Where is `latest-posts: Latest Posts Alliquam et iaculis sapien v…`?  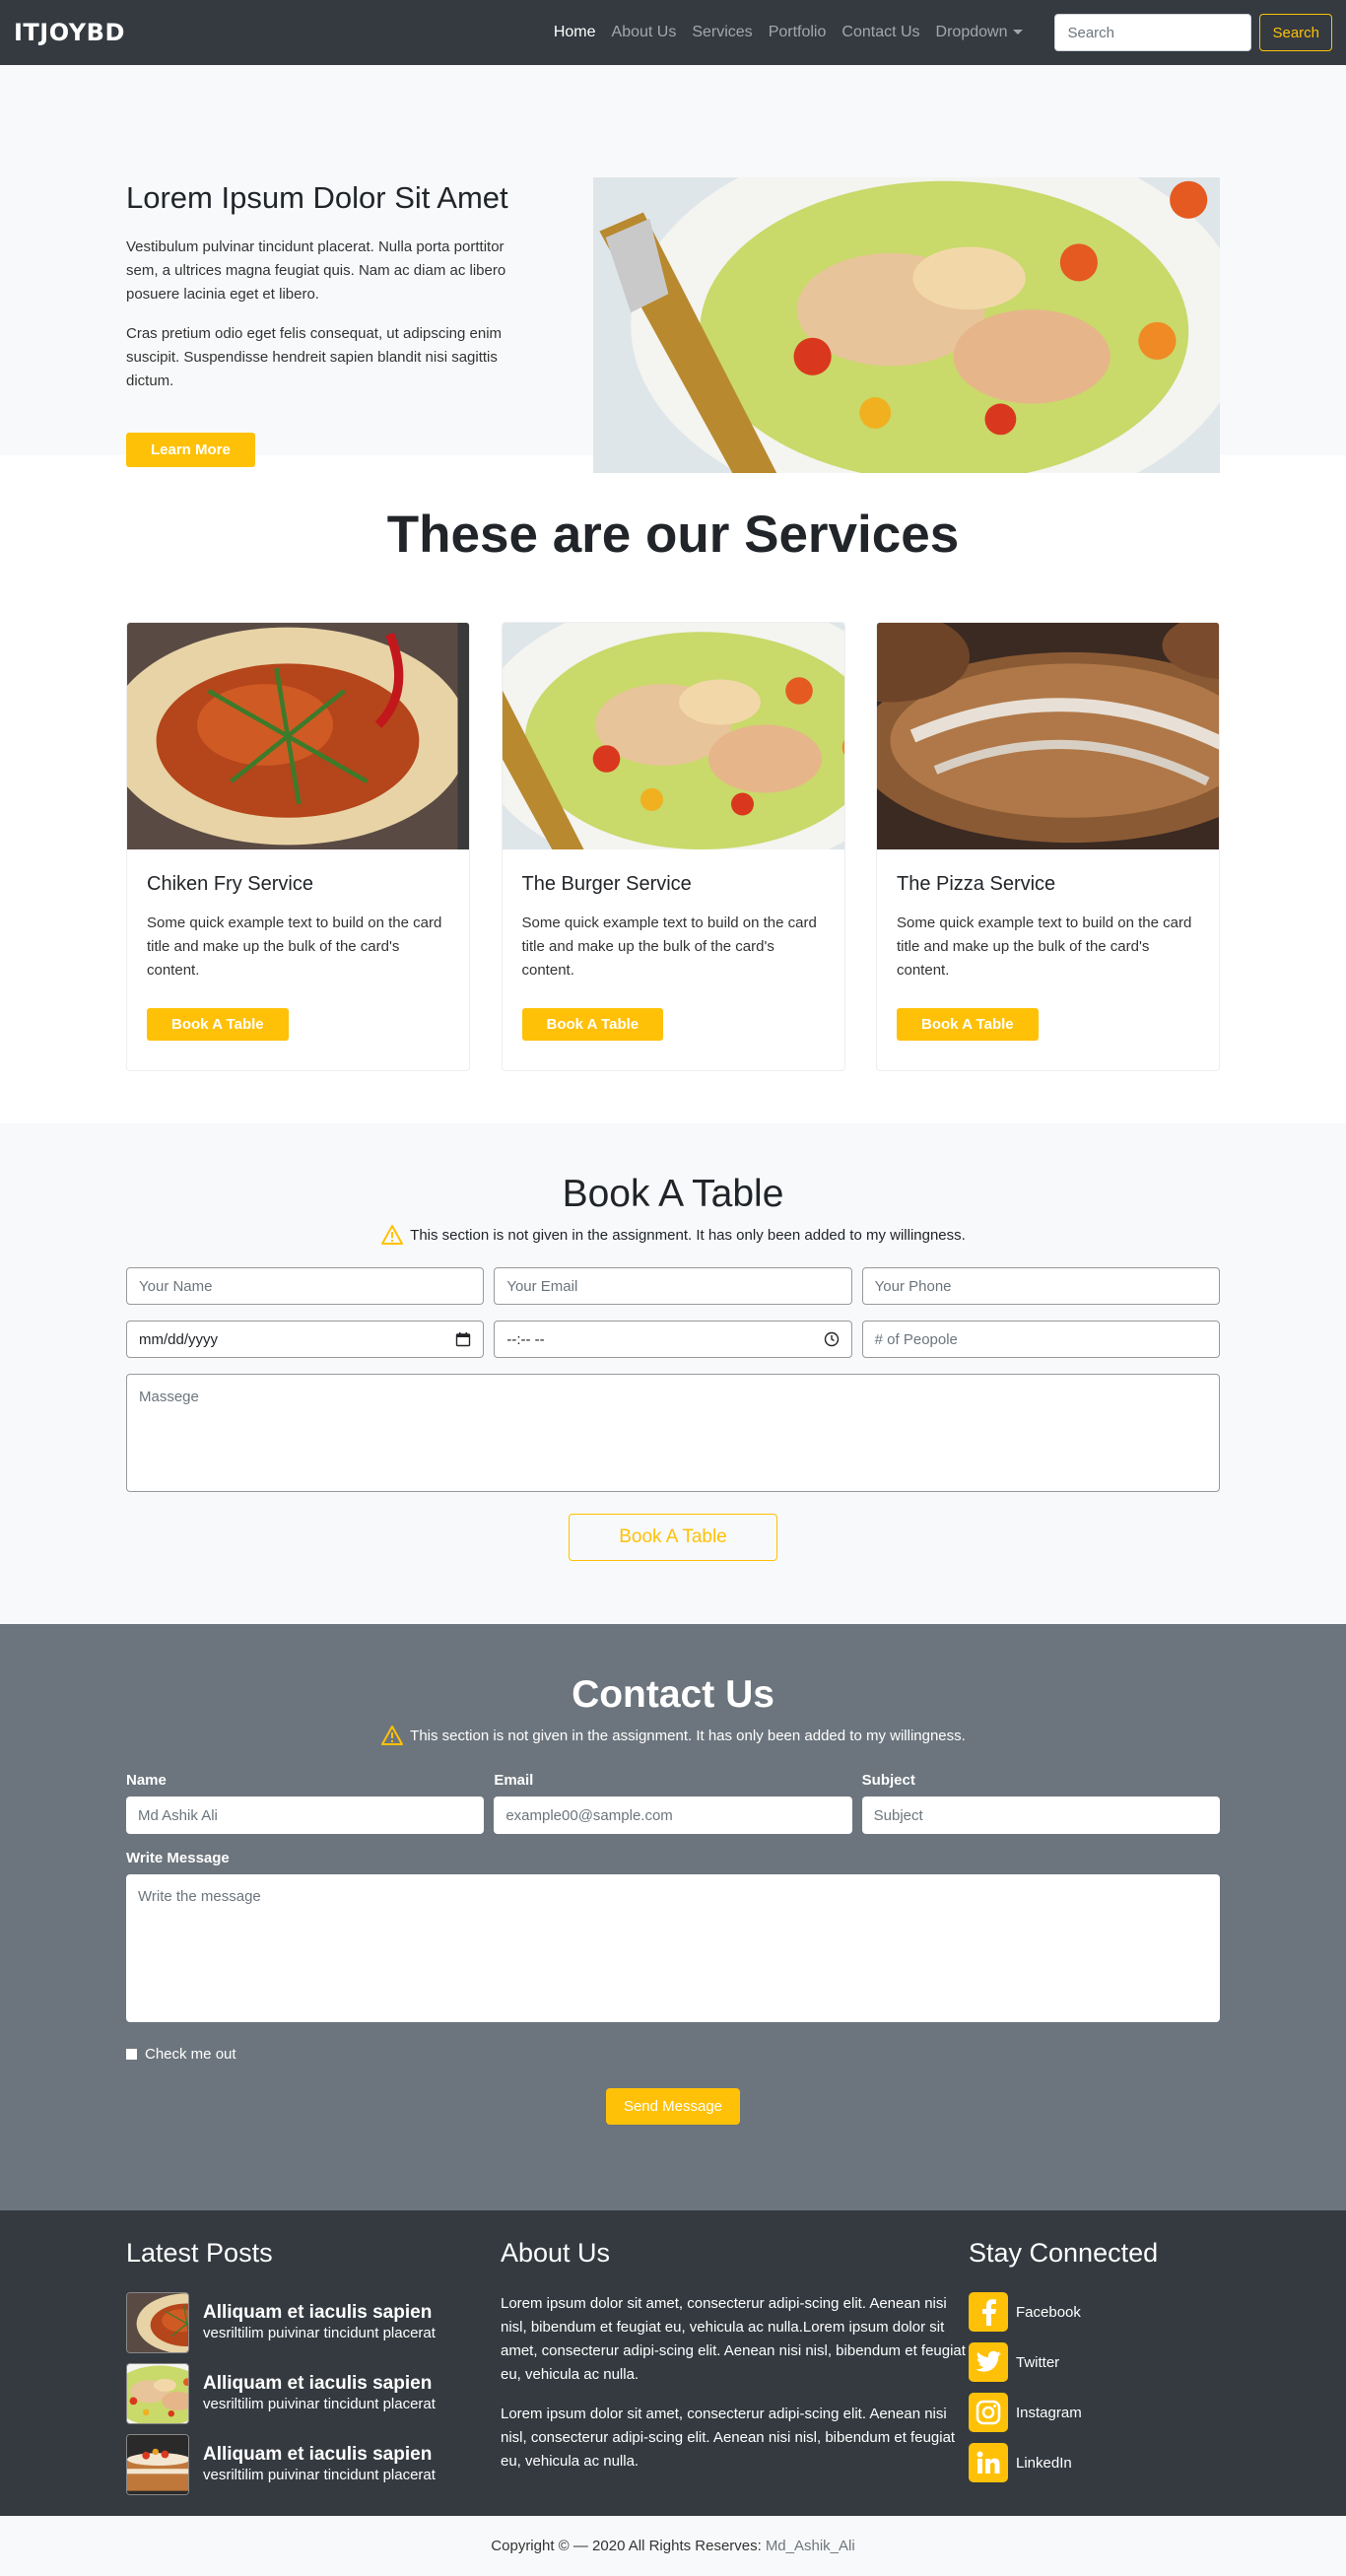
latest-posts: Latest Posts Alliquam et iaculis sapien v… is located at coordinates (313, 2371).